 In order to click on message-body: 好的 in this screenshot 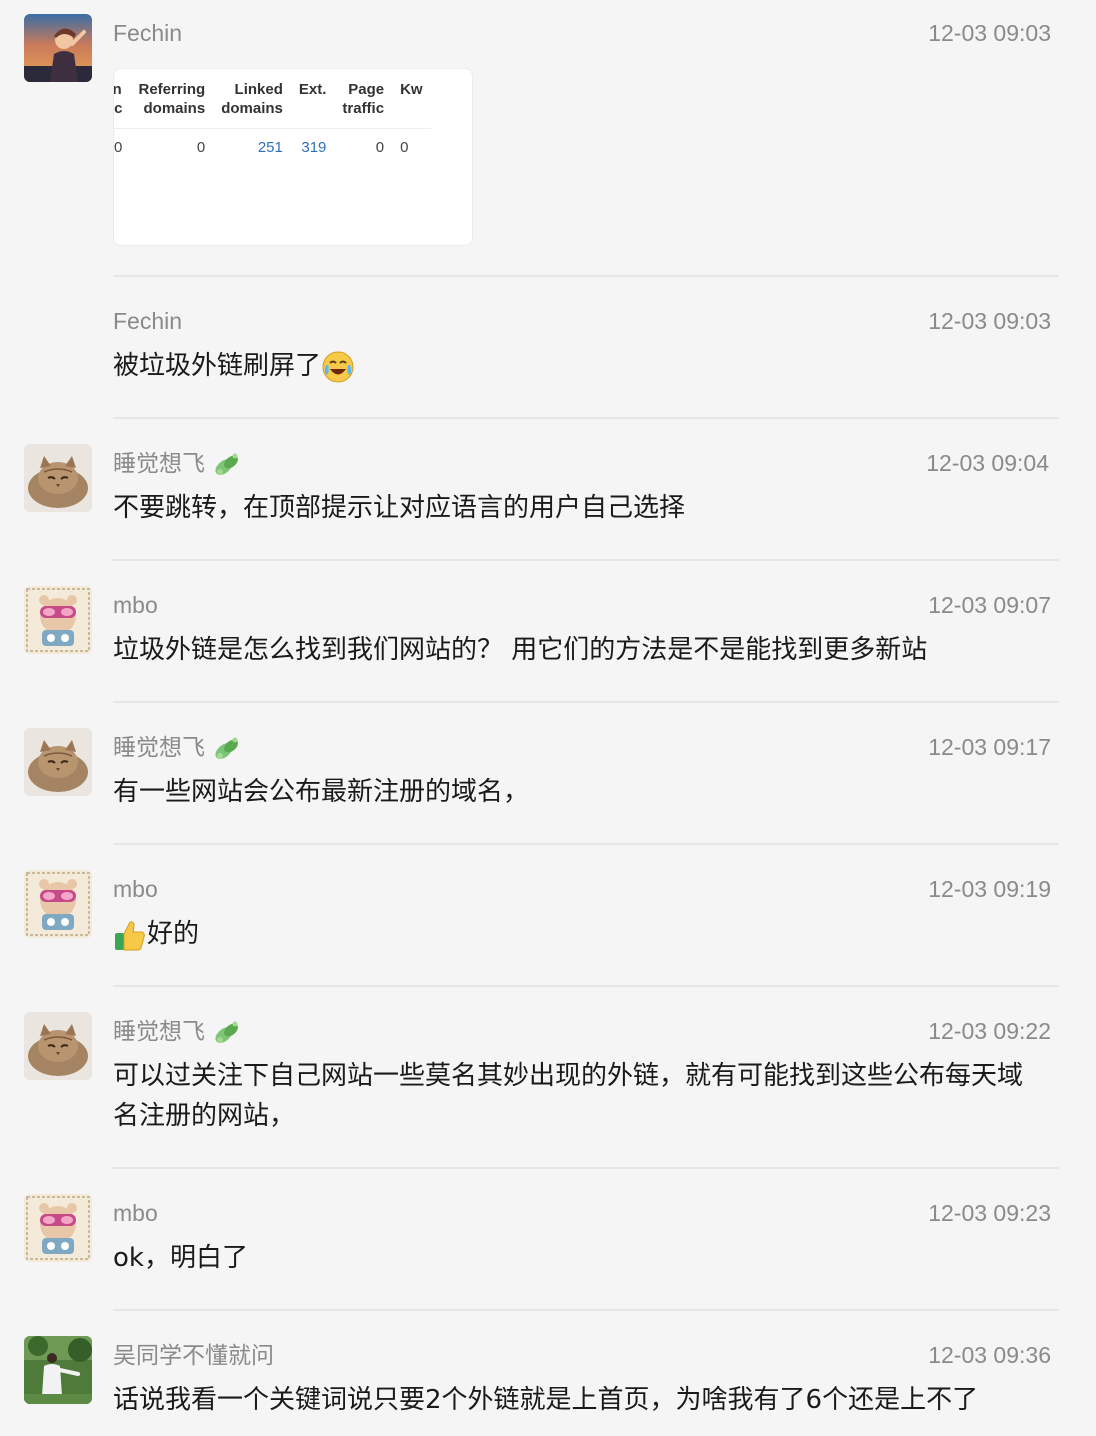, I will do `click(173, 934)`.